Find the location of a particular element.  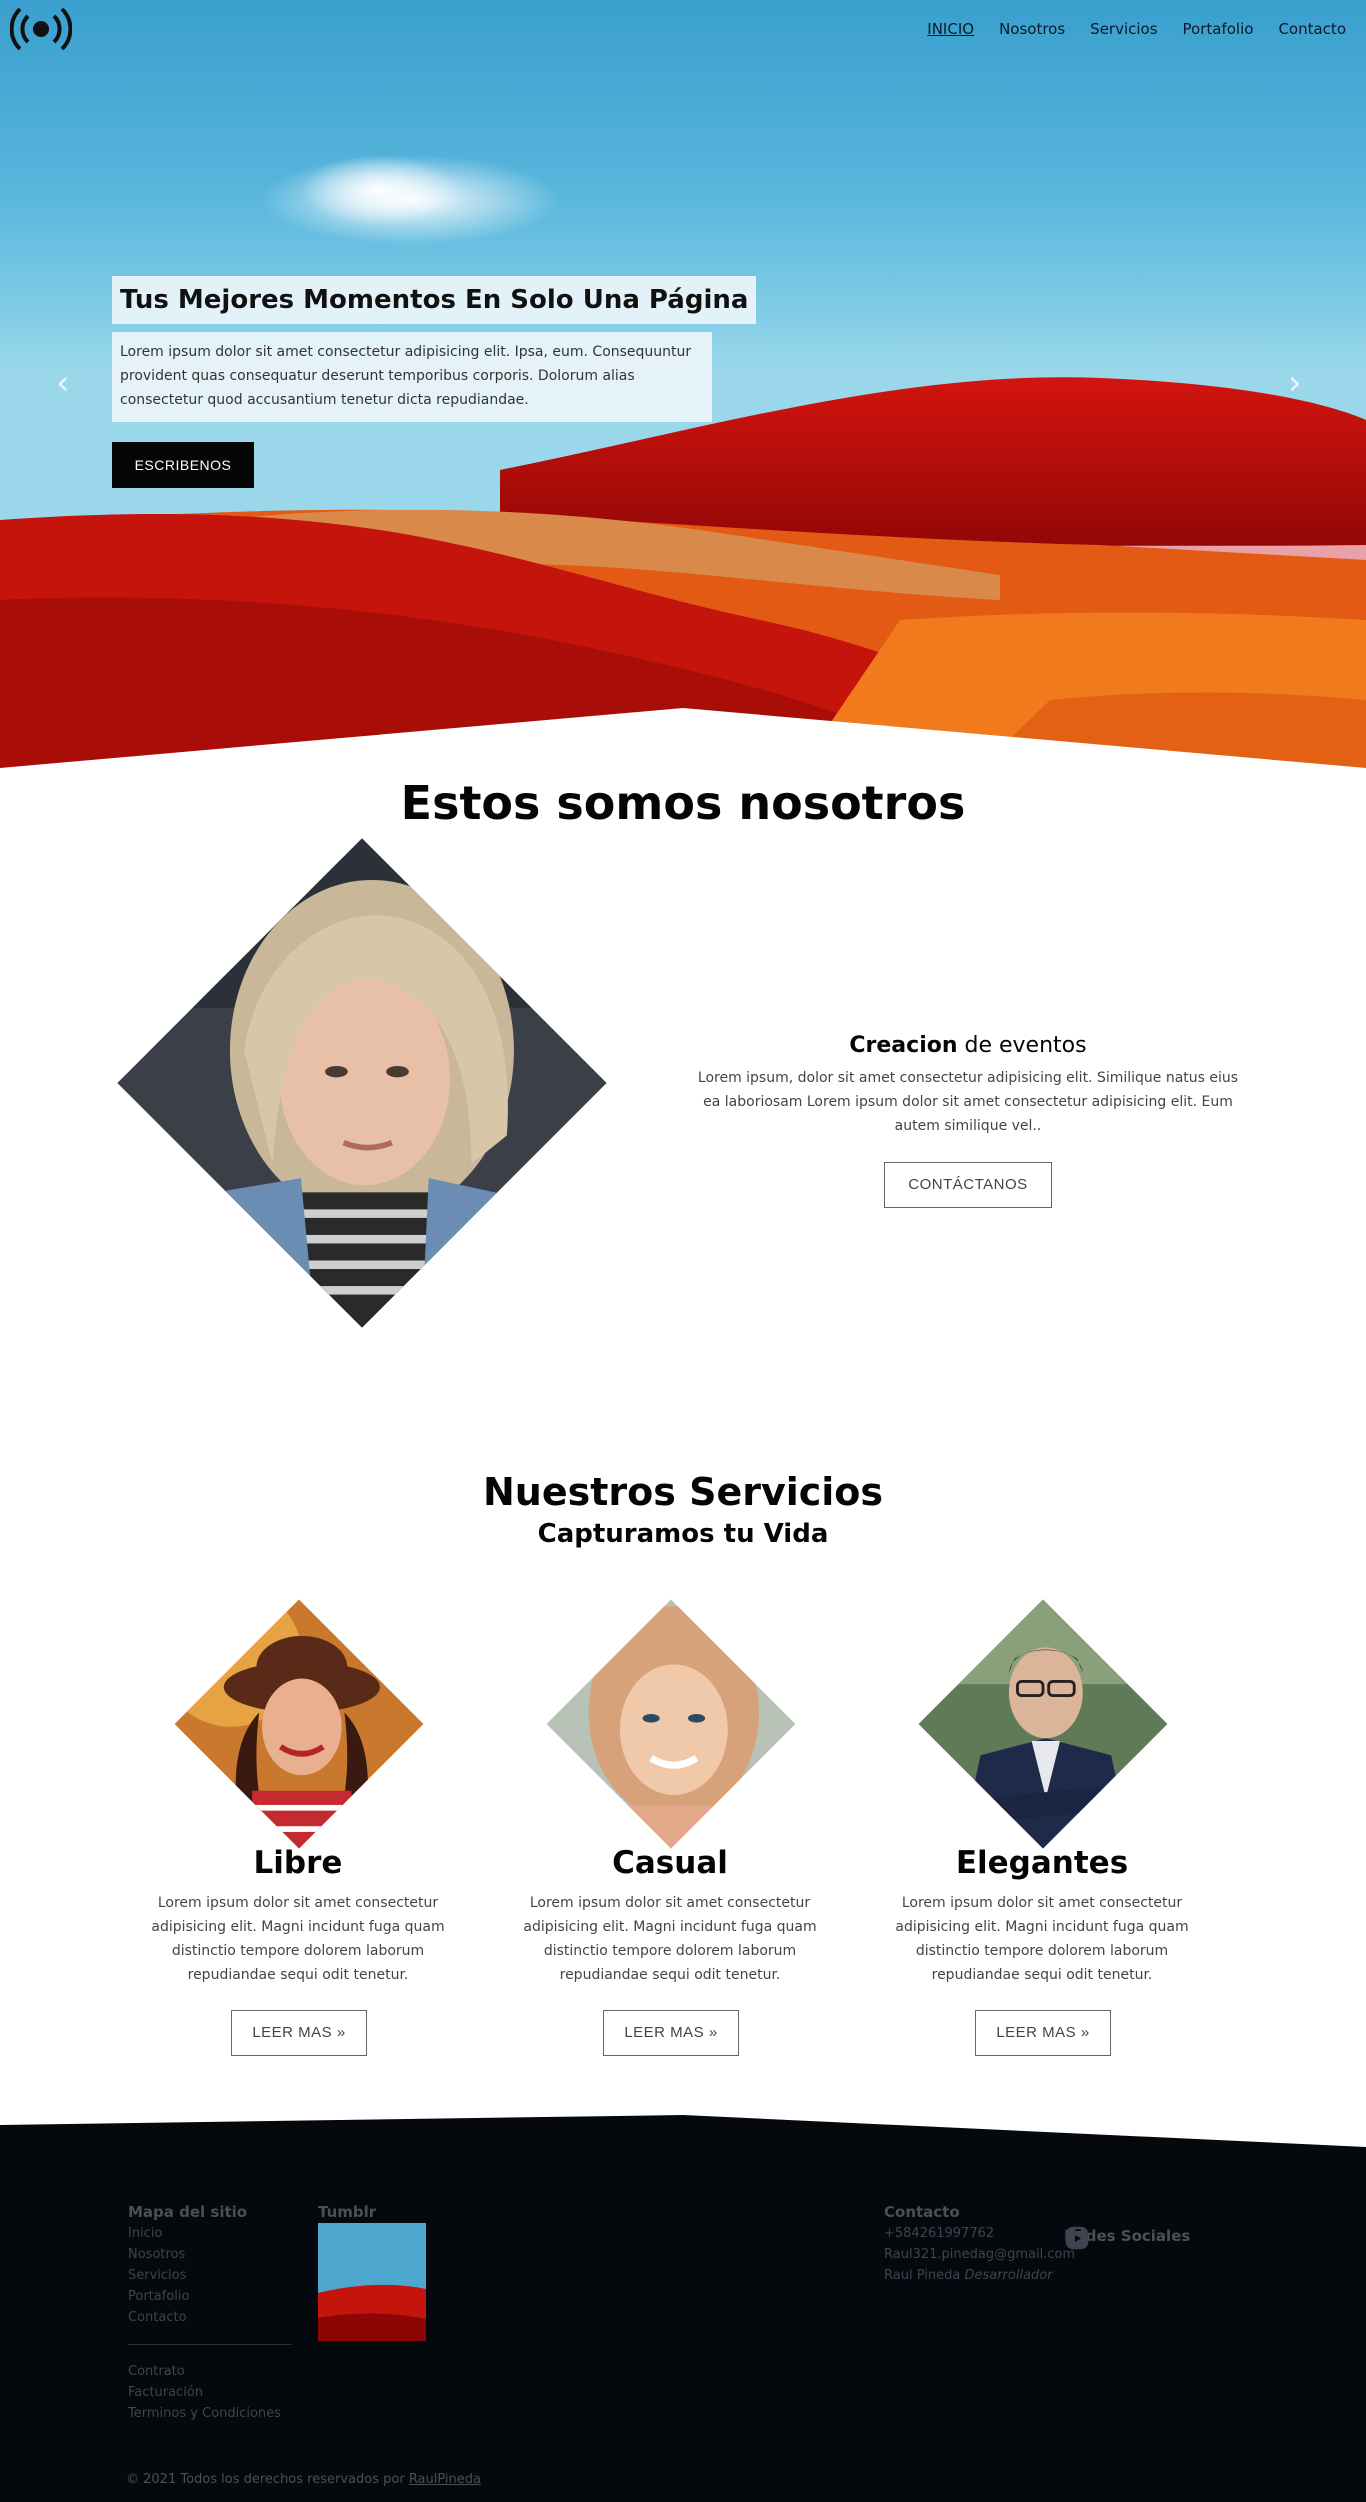

copyright-link: RaulPineda is located at coordinates (445, 2479).